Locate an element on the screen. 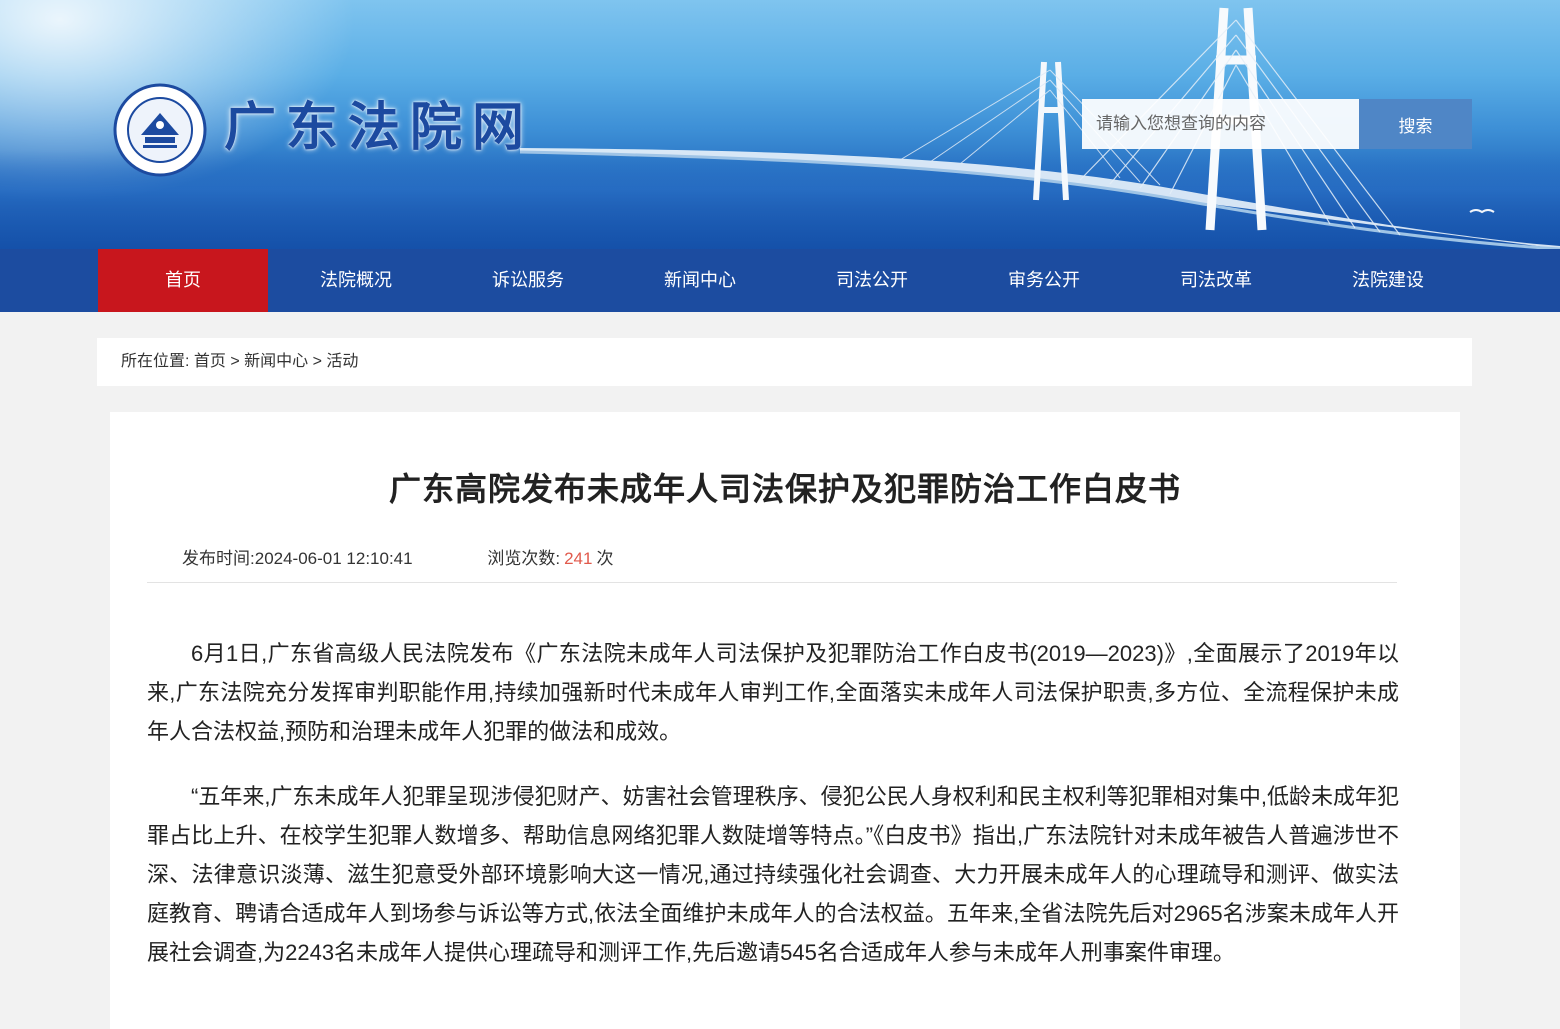 This screenshot has height=1029, width=1560. meta-divider is located at coordinates (772, 582).